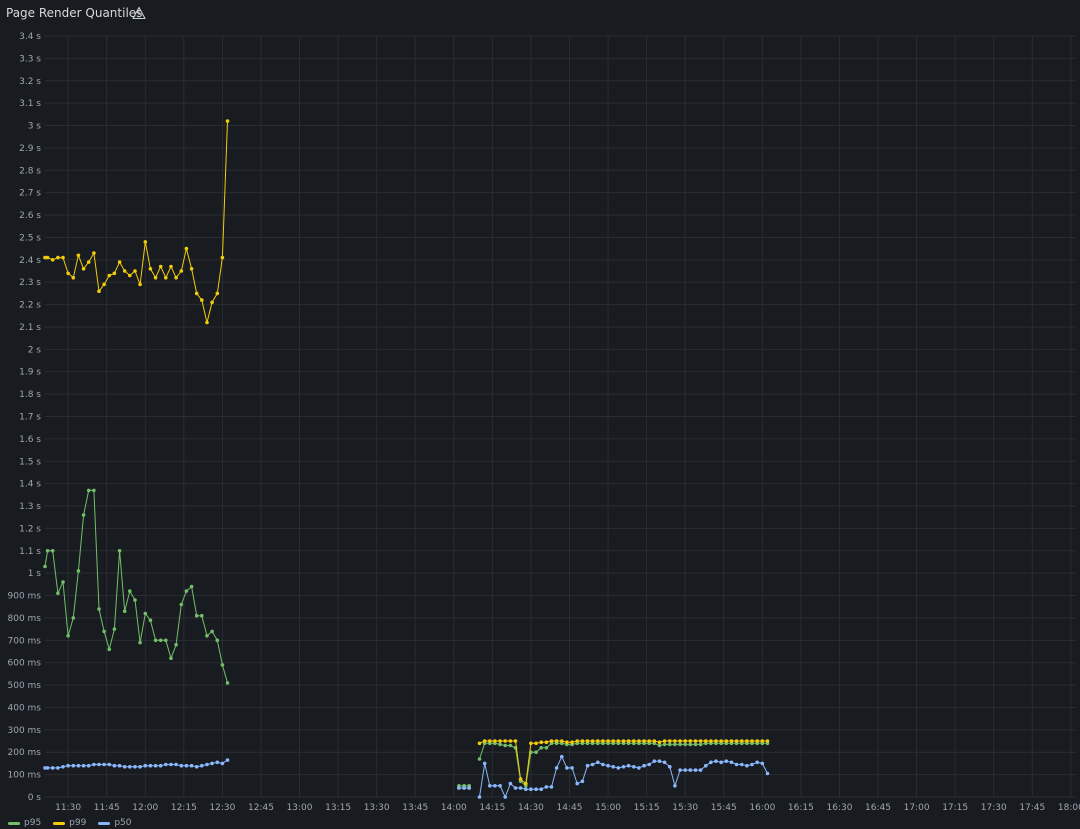  I want to click on legend-swatch-p95, so click(14, 823).